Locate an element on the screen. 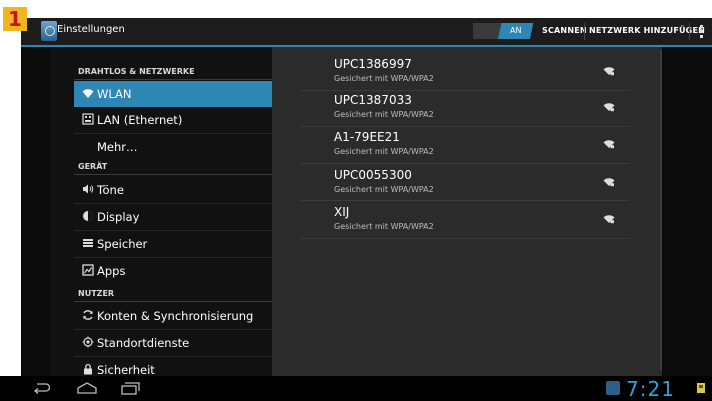 The height and width of the screenshot is (401, 712). settings-app-icon is located at coordinates (49, 31).